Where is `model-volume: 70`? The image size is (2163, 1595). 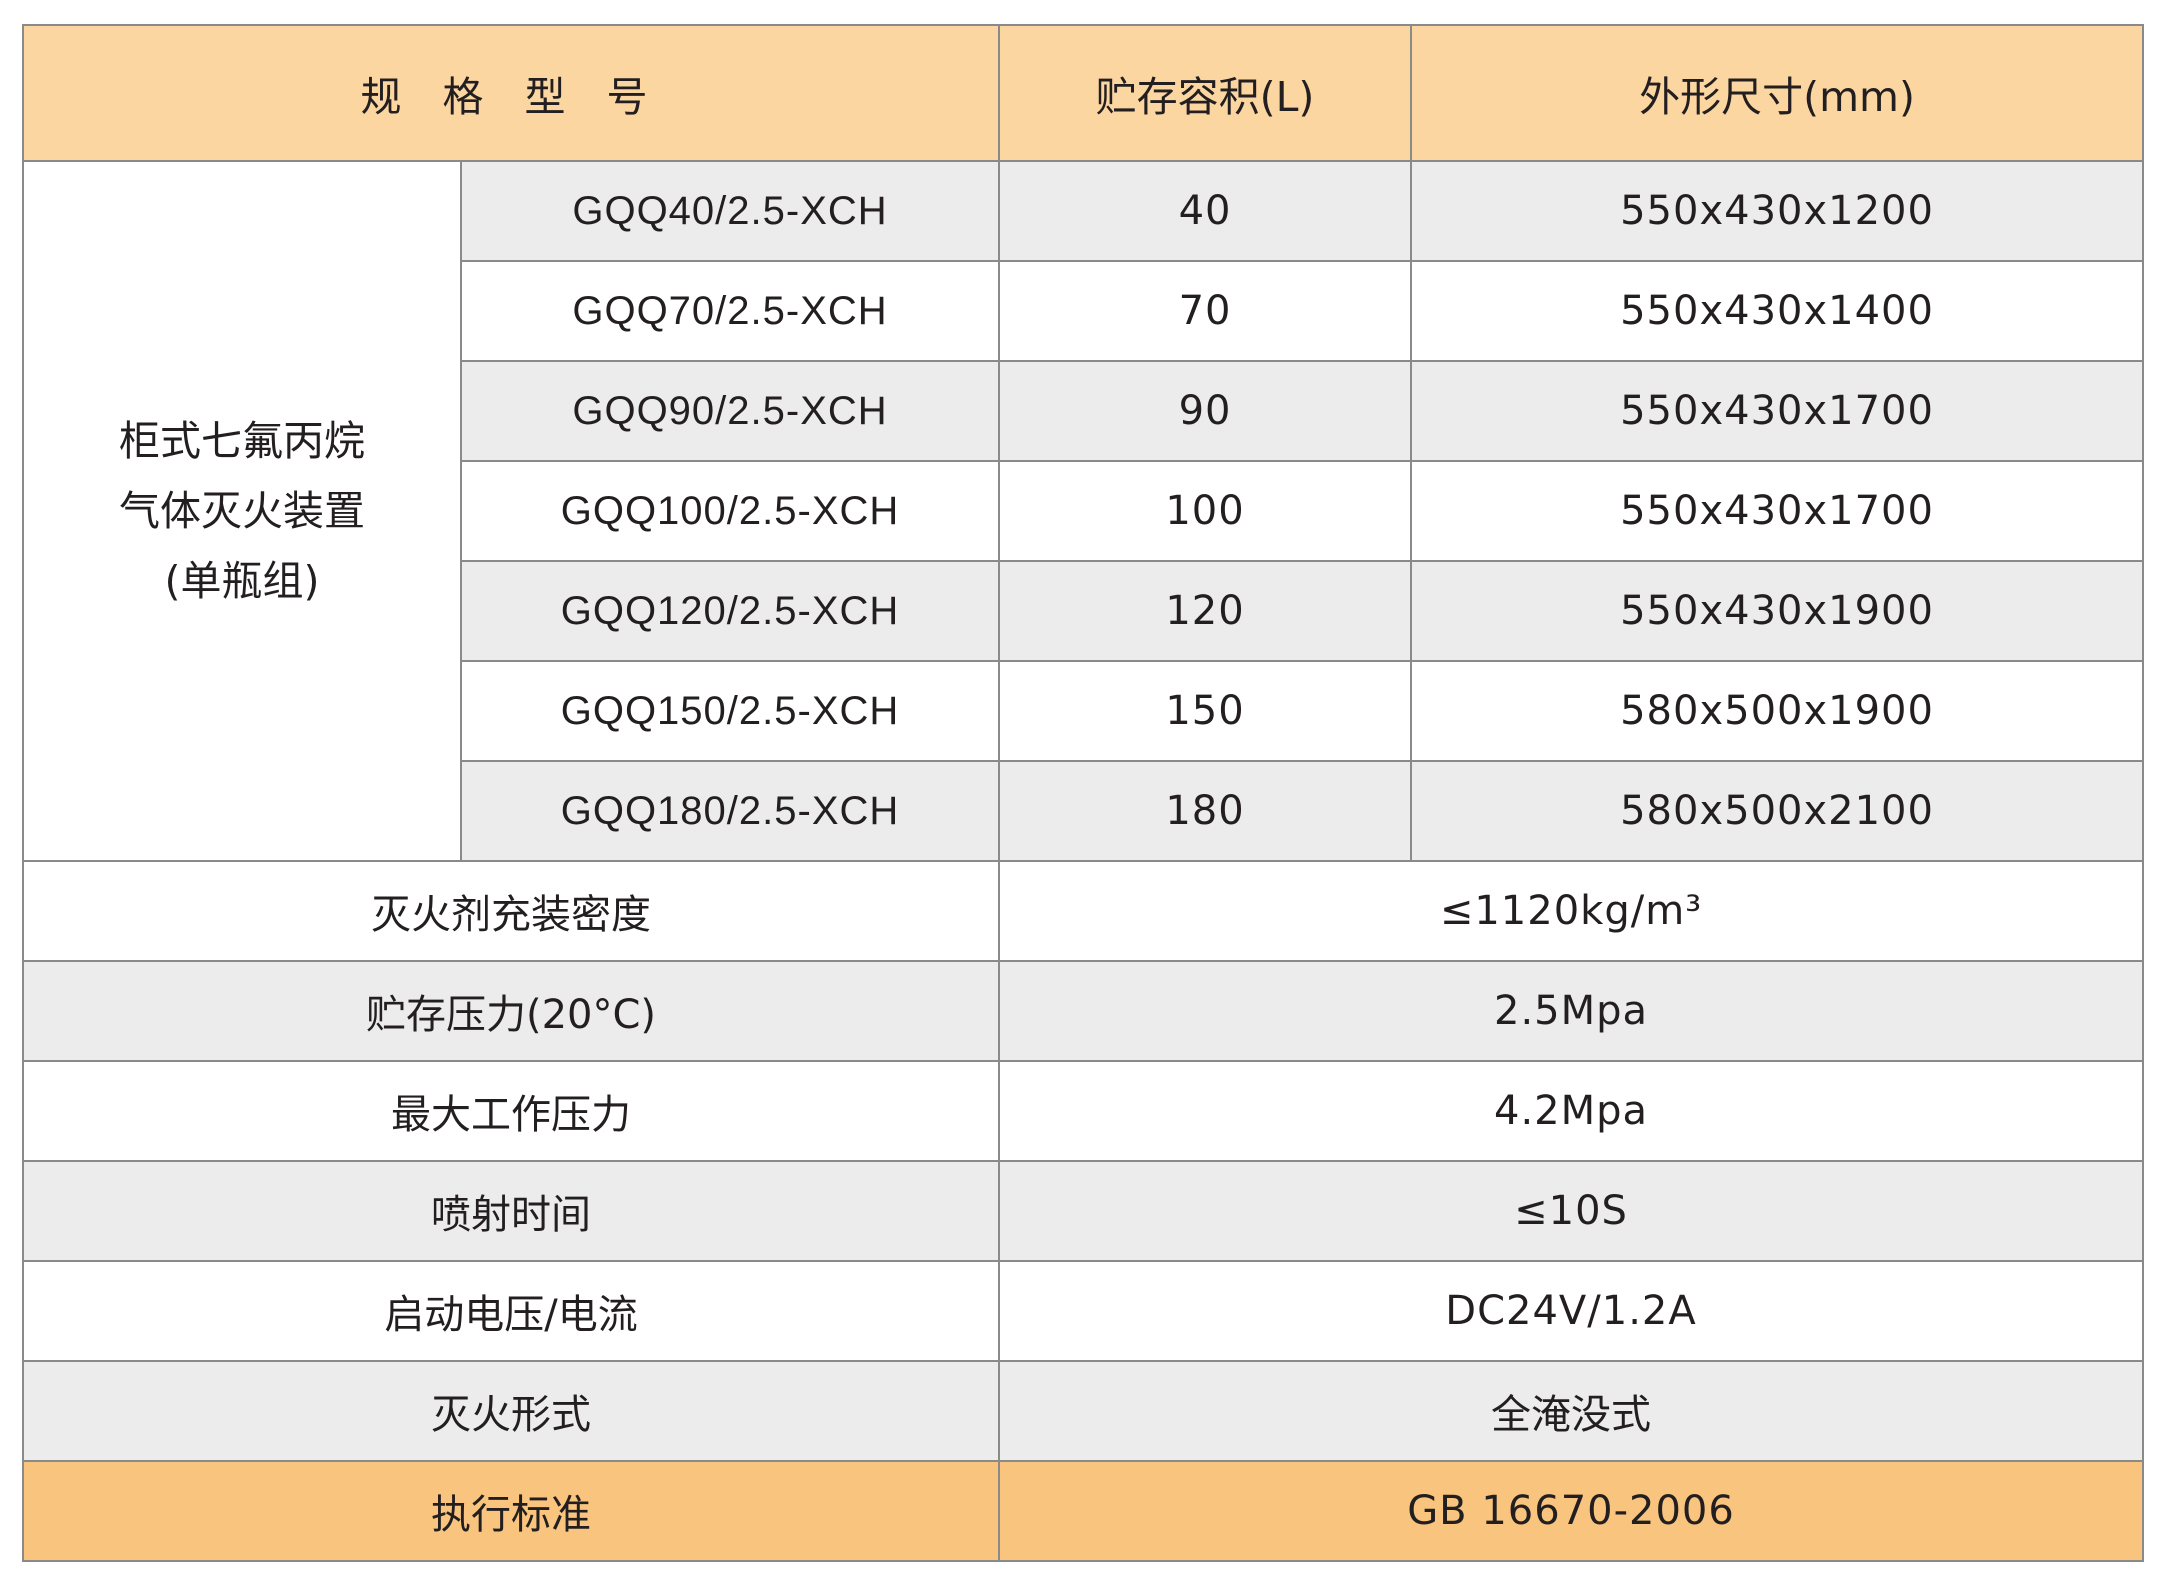
model-volume: 70 is located at coordinates (1205, 311).